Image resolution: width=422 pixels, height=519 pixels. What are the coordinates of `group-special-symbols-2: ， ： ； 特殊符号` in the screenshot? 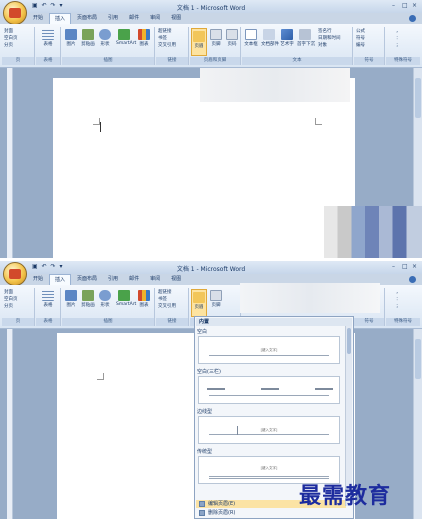 It's located at (403, 307).